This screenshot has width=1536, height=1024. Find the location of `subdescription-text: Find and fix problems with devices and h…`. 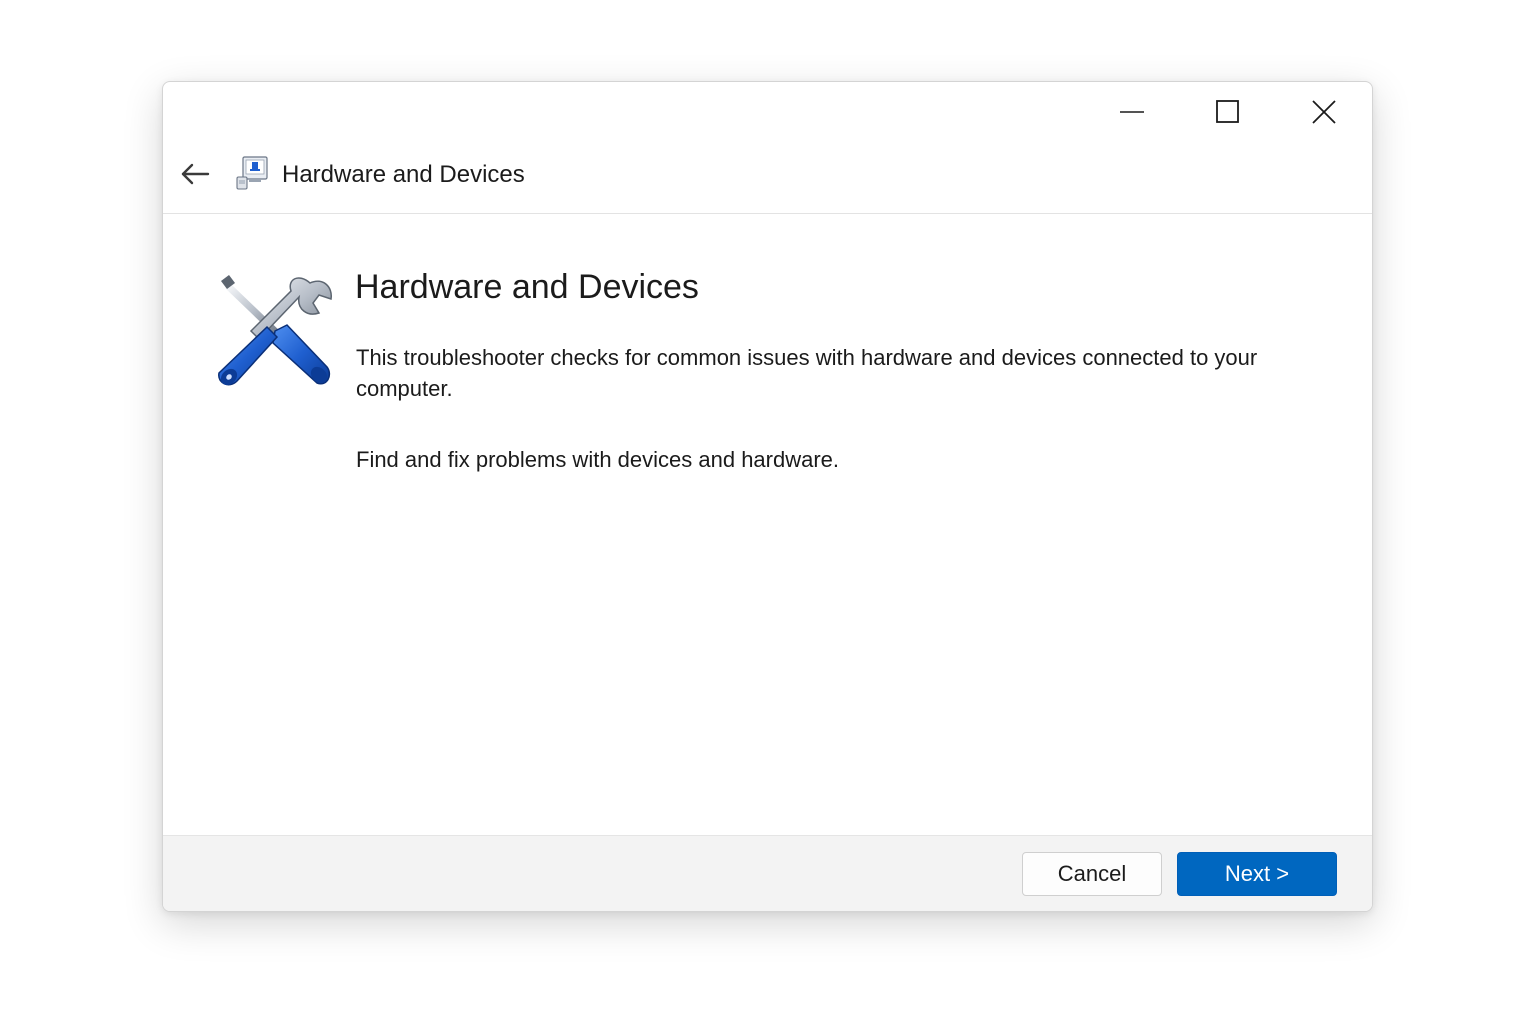

subdescription-text: Find and fix problems with devices and h… is located at coordinates (598, 459).